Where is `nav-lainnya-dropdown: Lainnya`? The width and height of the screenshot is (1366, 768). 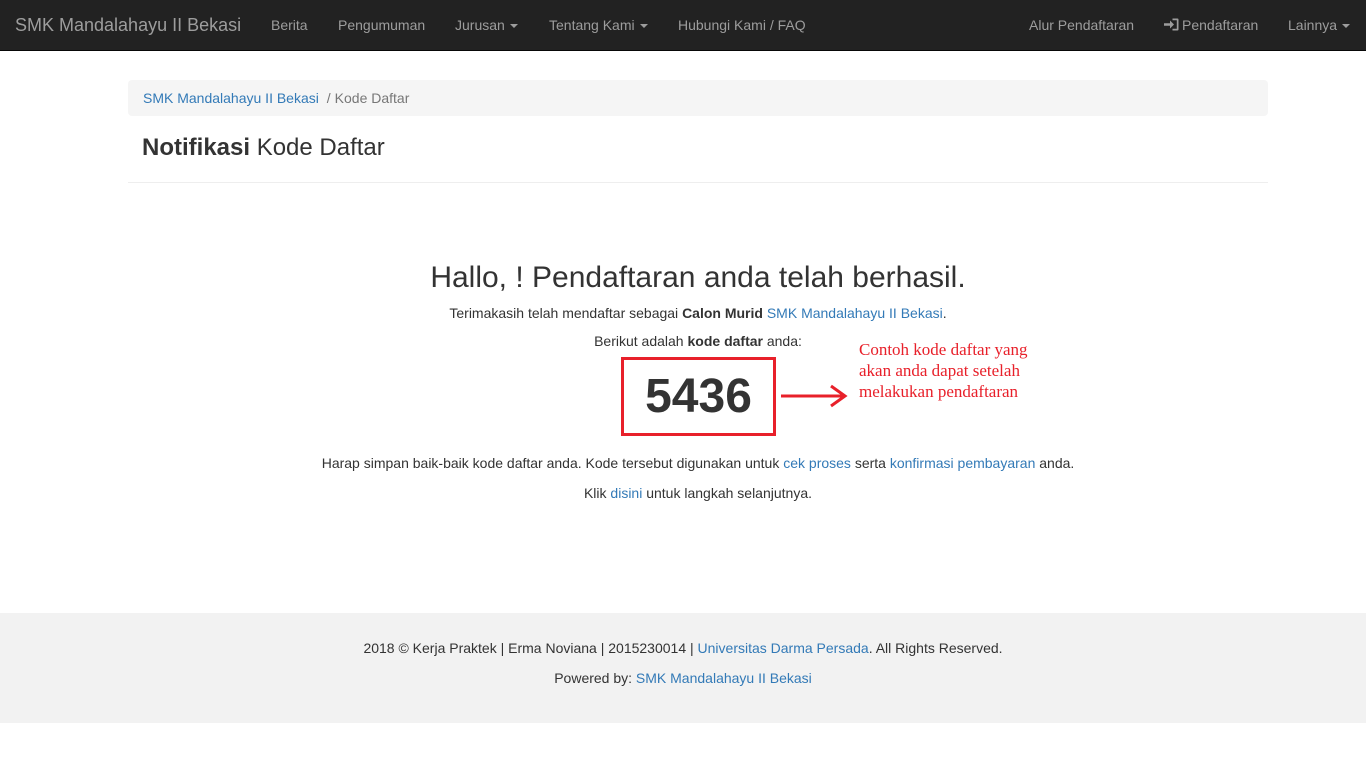 nav-lainnya-dropdown: Lainnya is located at coordinates (1319, 25).